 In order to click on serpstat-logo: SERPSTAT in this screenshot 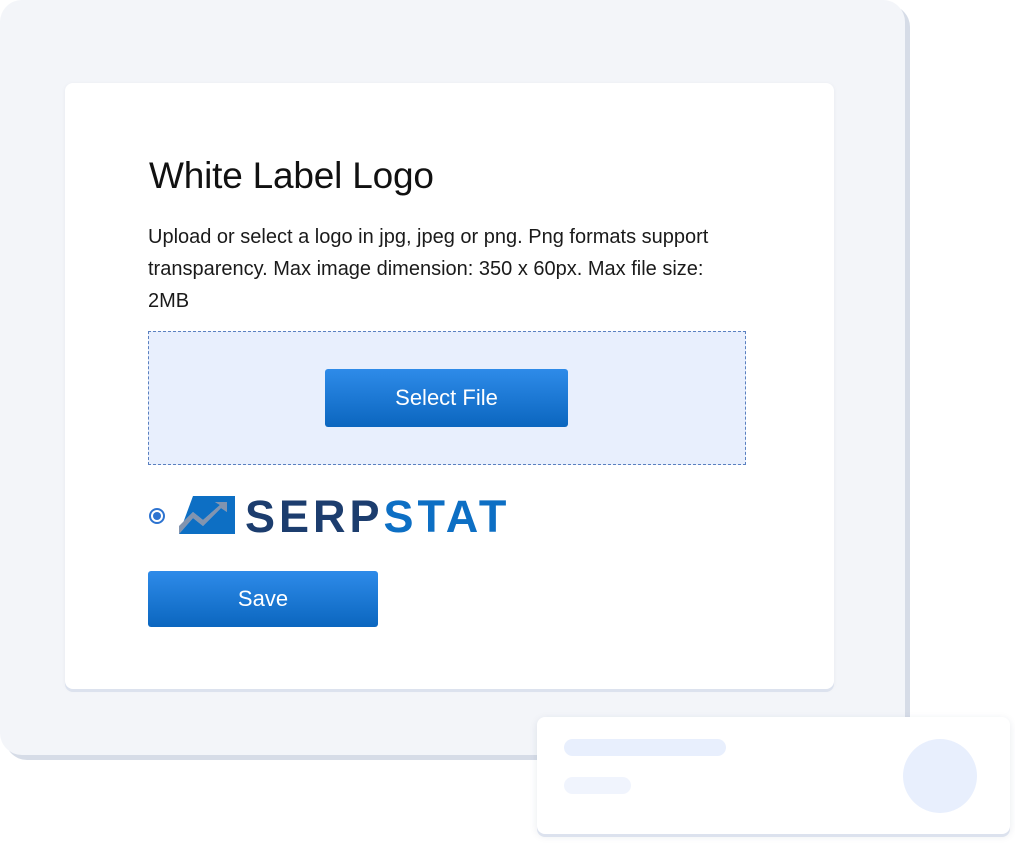, I will do `click(351, 517)`.